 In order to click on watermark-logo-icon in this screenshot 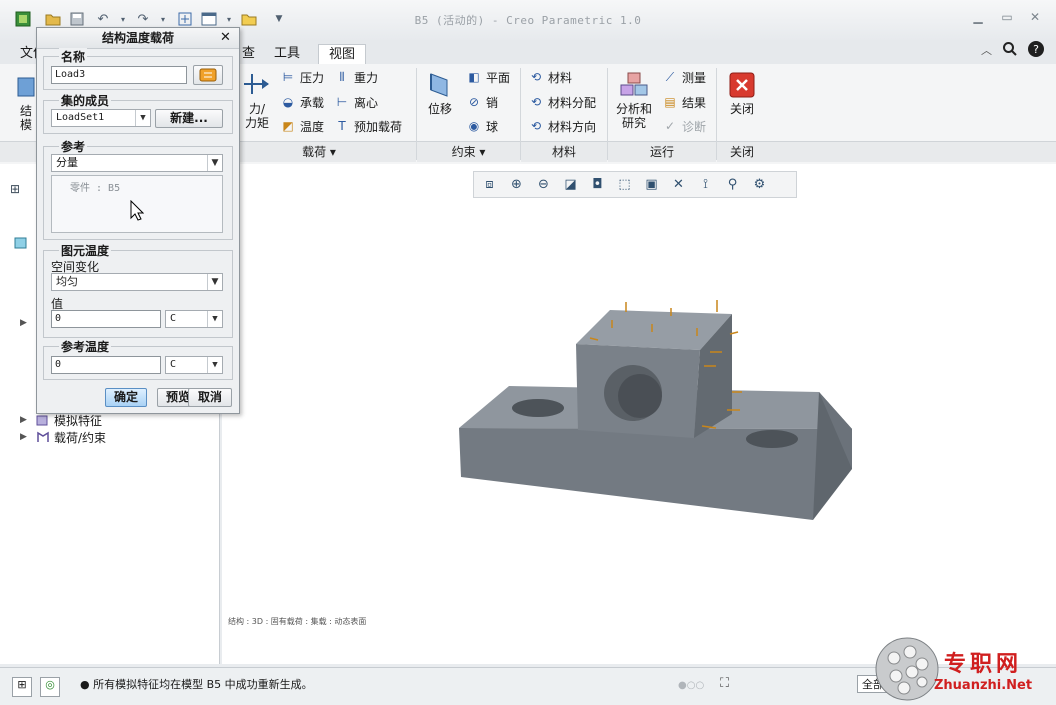, I will do `click(907, 669)`.